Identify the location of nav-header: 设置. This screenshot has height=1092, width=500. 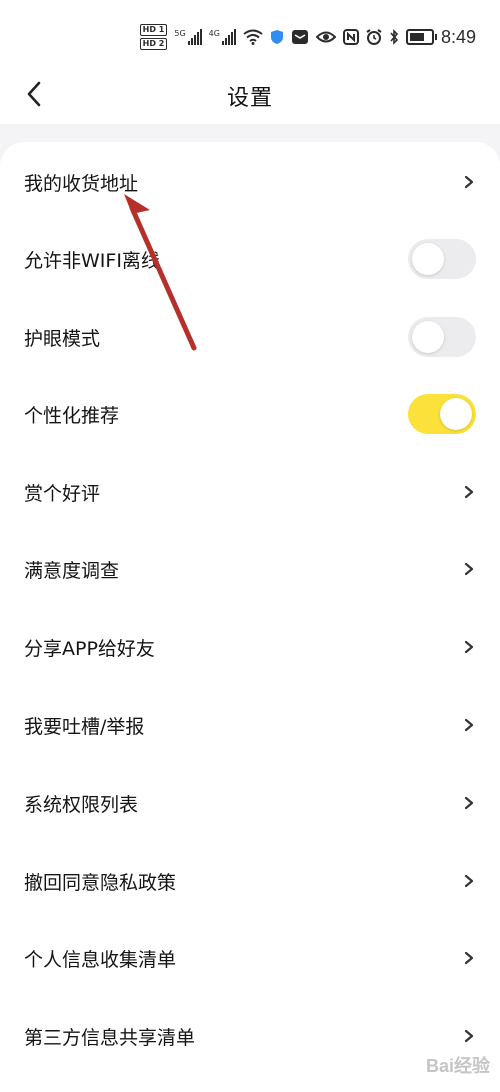
(250, 96).